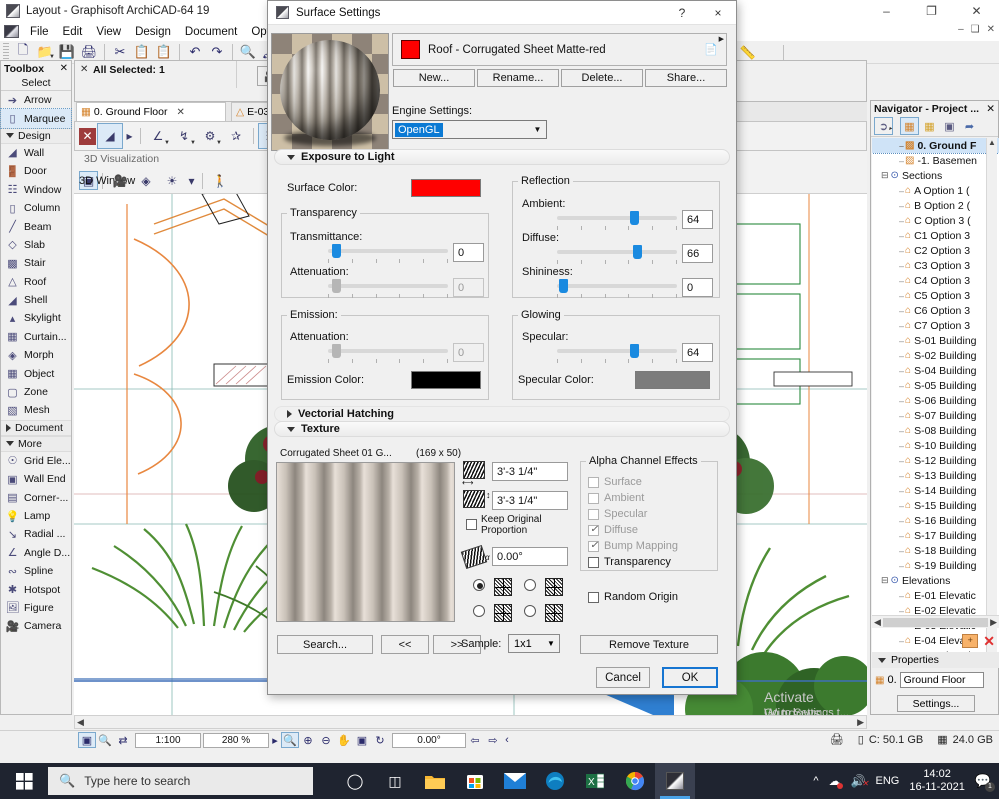 This screenshot has height=799, width=999. What do you see at coordinates (985, 782) in the screenshot?
I see `notifications-icon: 💬 1` at bounding box center [985, 782].